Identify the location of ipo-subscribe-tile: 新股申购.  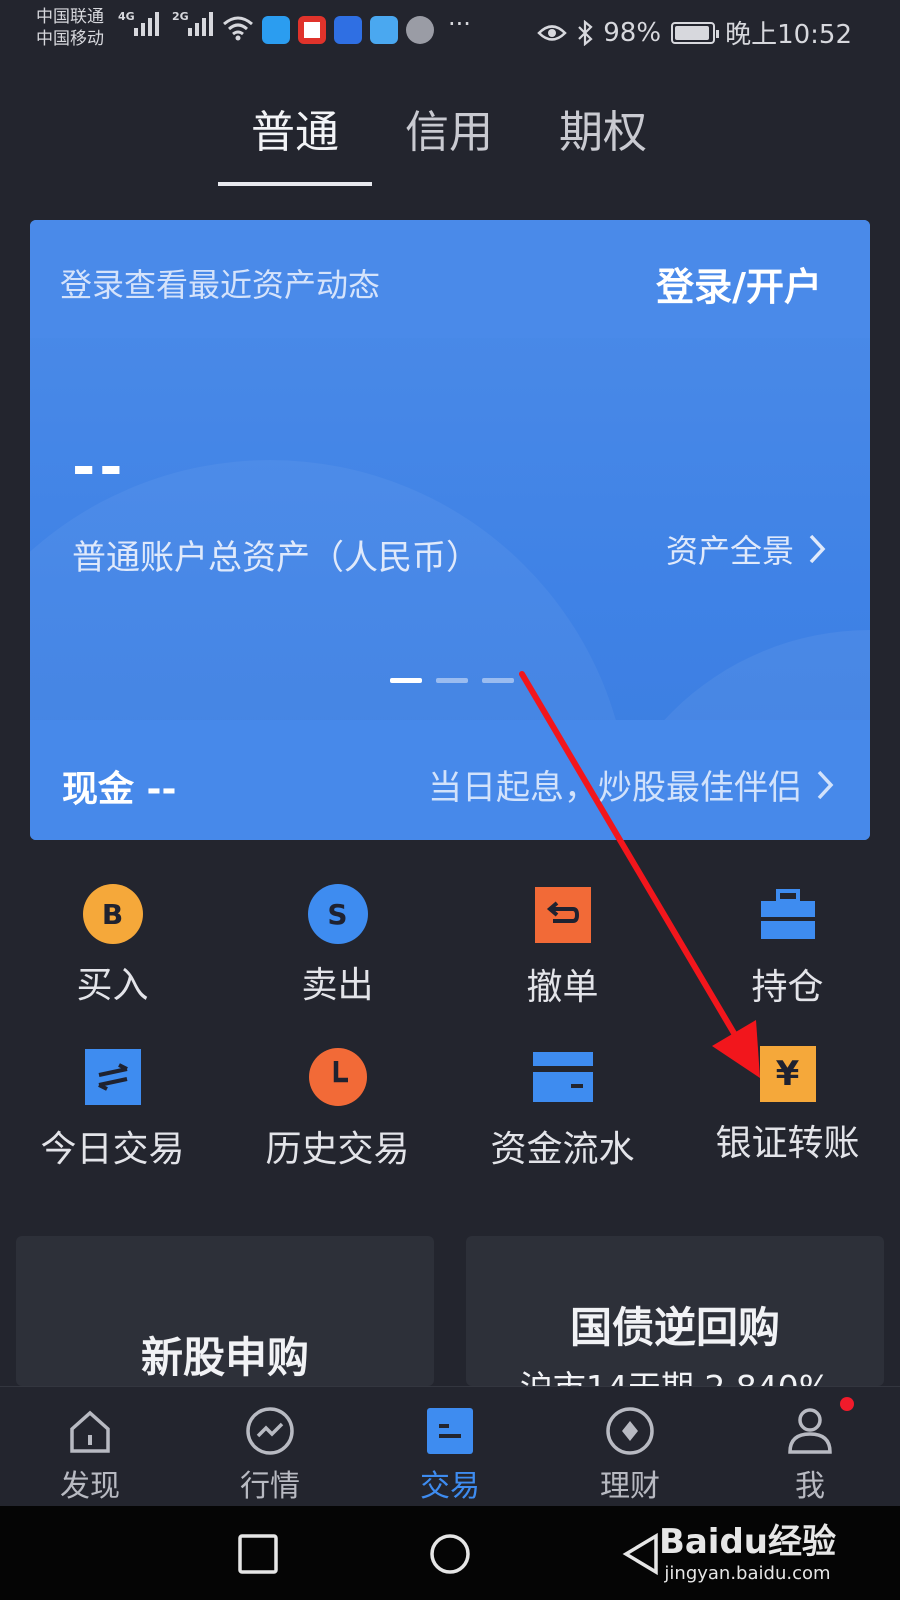
(225, 1311).